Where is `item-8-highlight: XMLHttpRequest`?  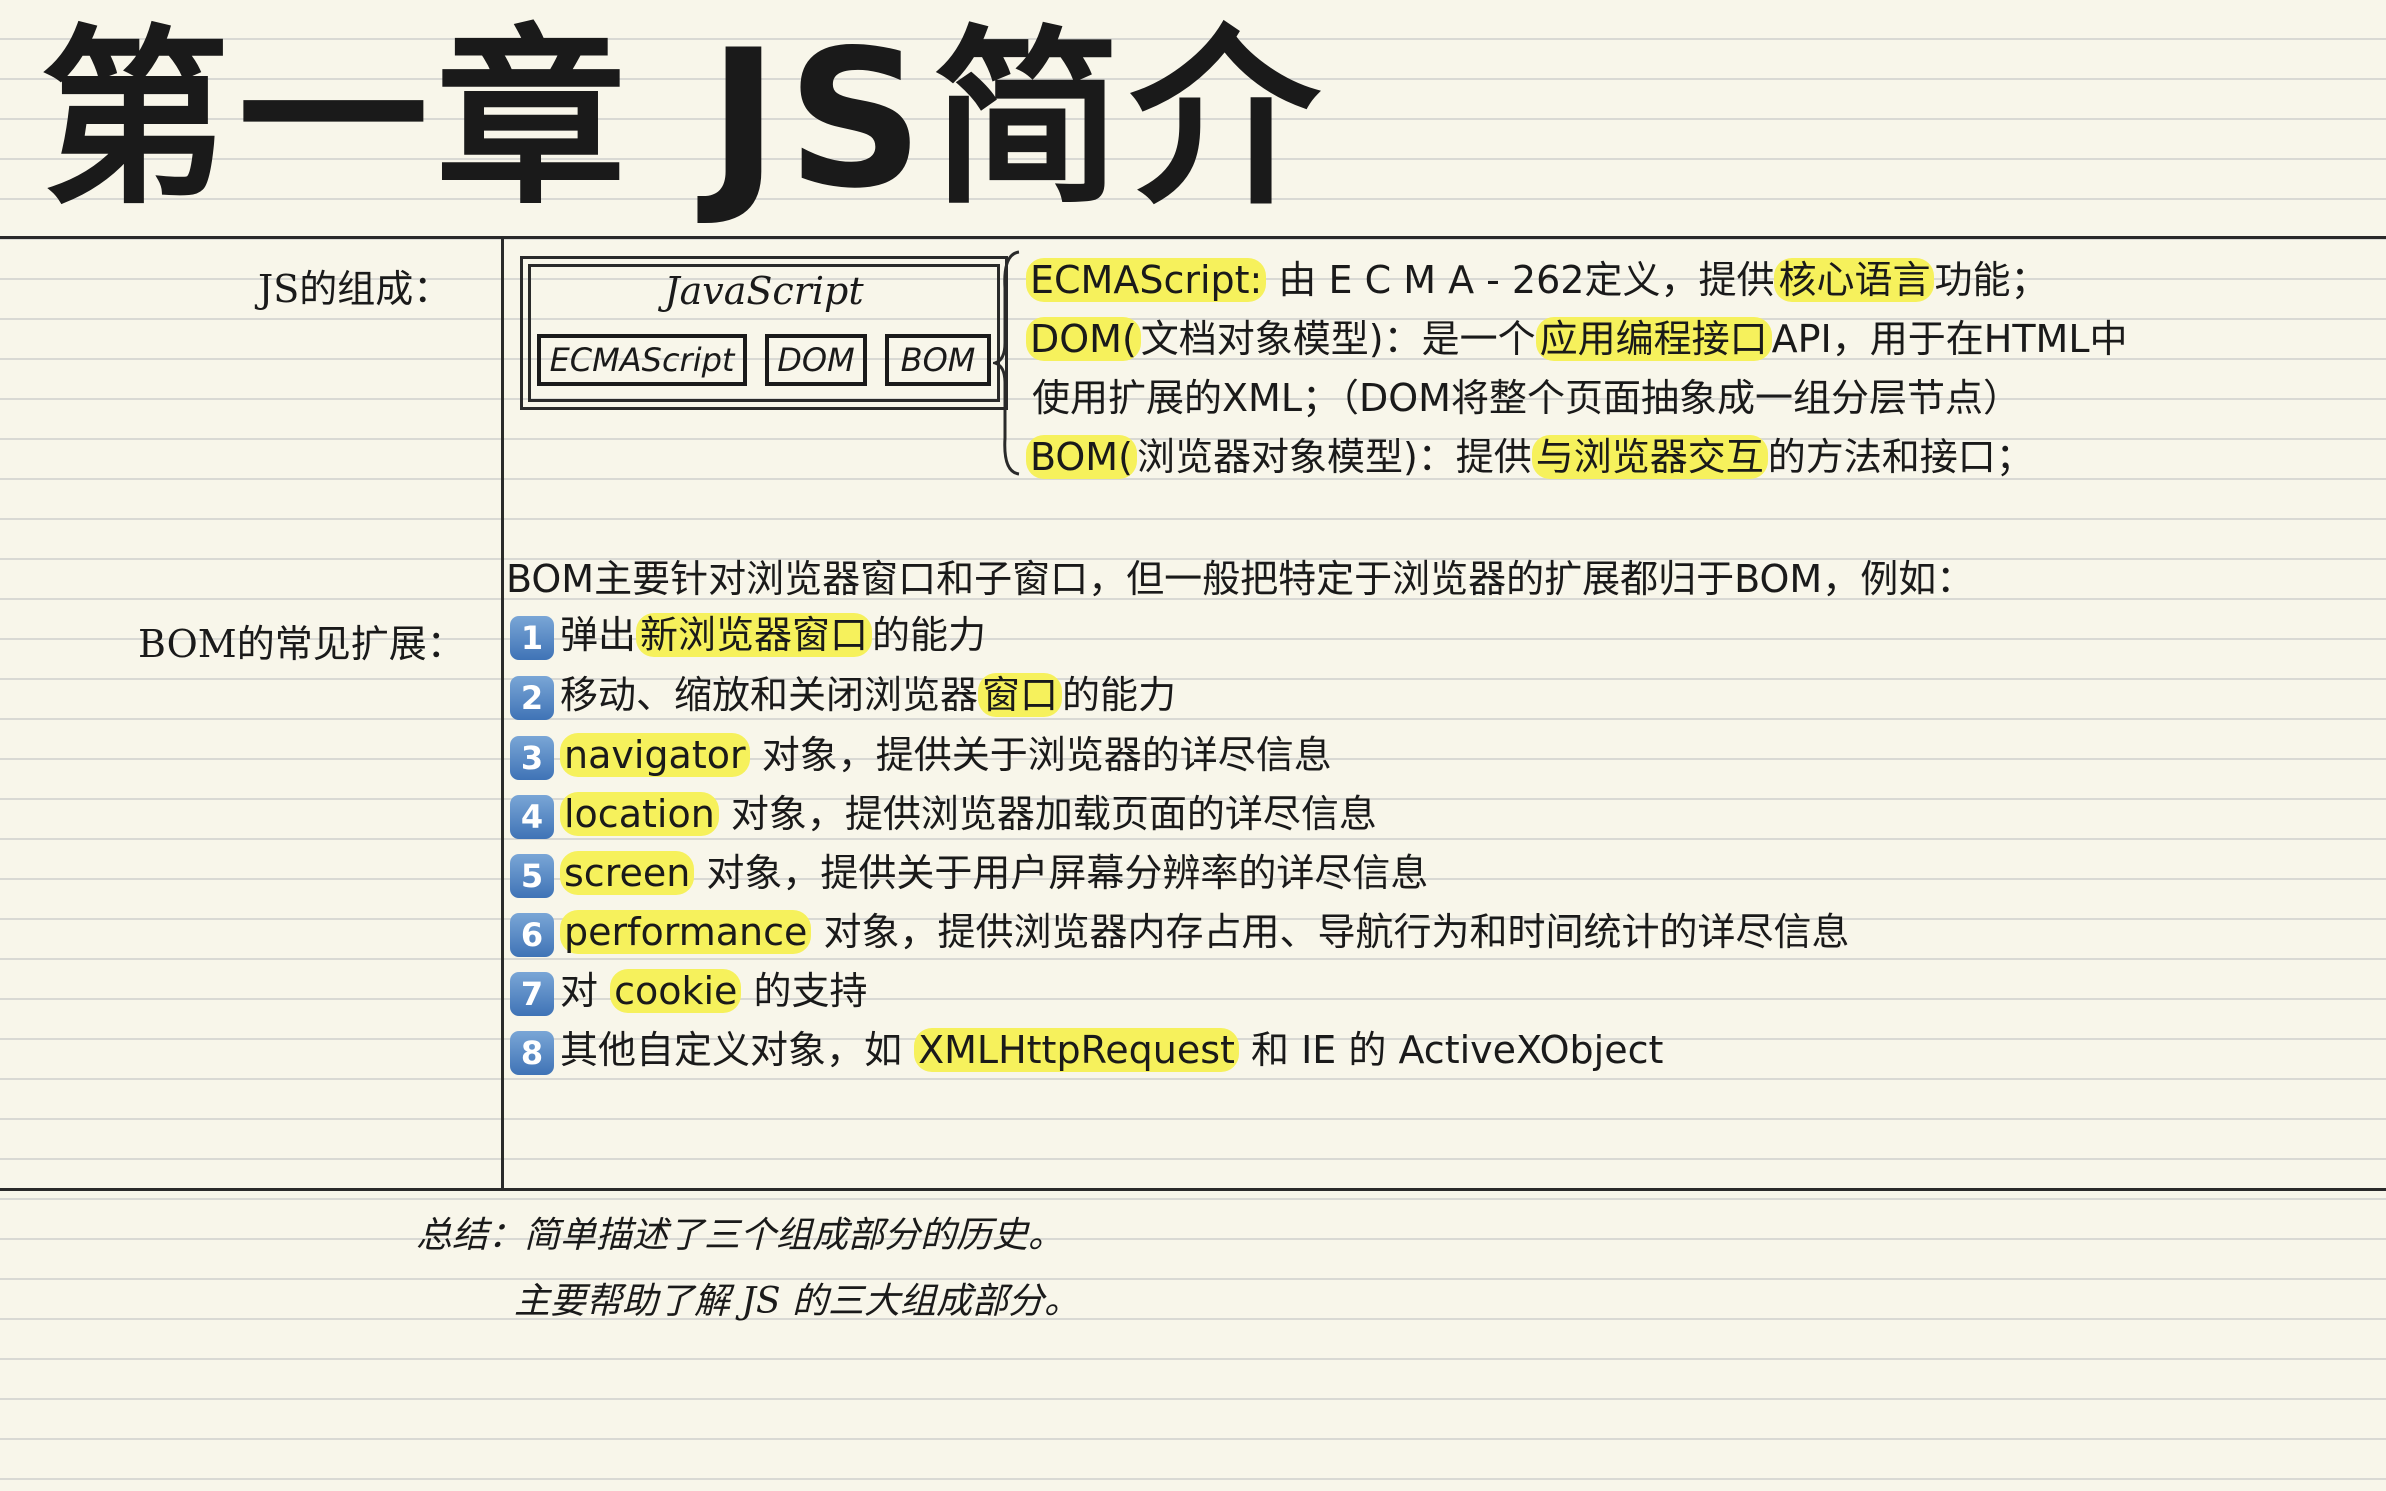 item-8-highlight: XMLHttpRequest is located at coordinates (1076, 1050).